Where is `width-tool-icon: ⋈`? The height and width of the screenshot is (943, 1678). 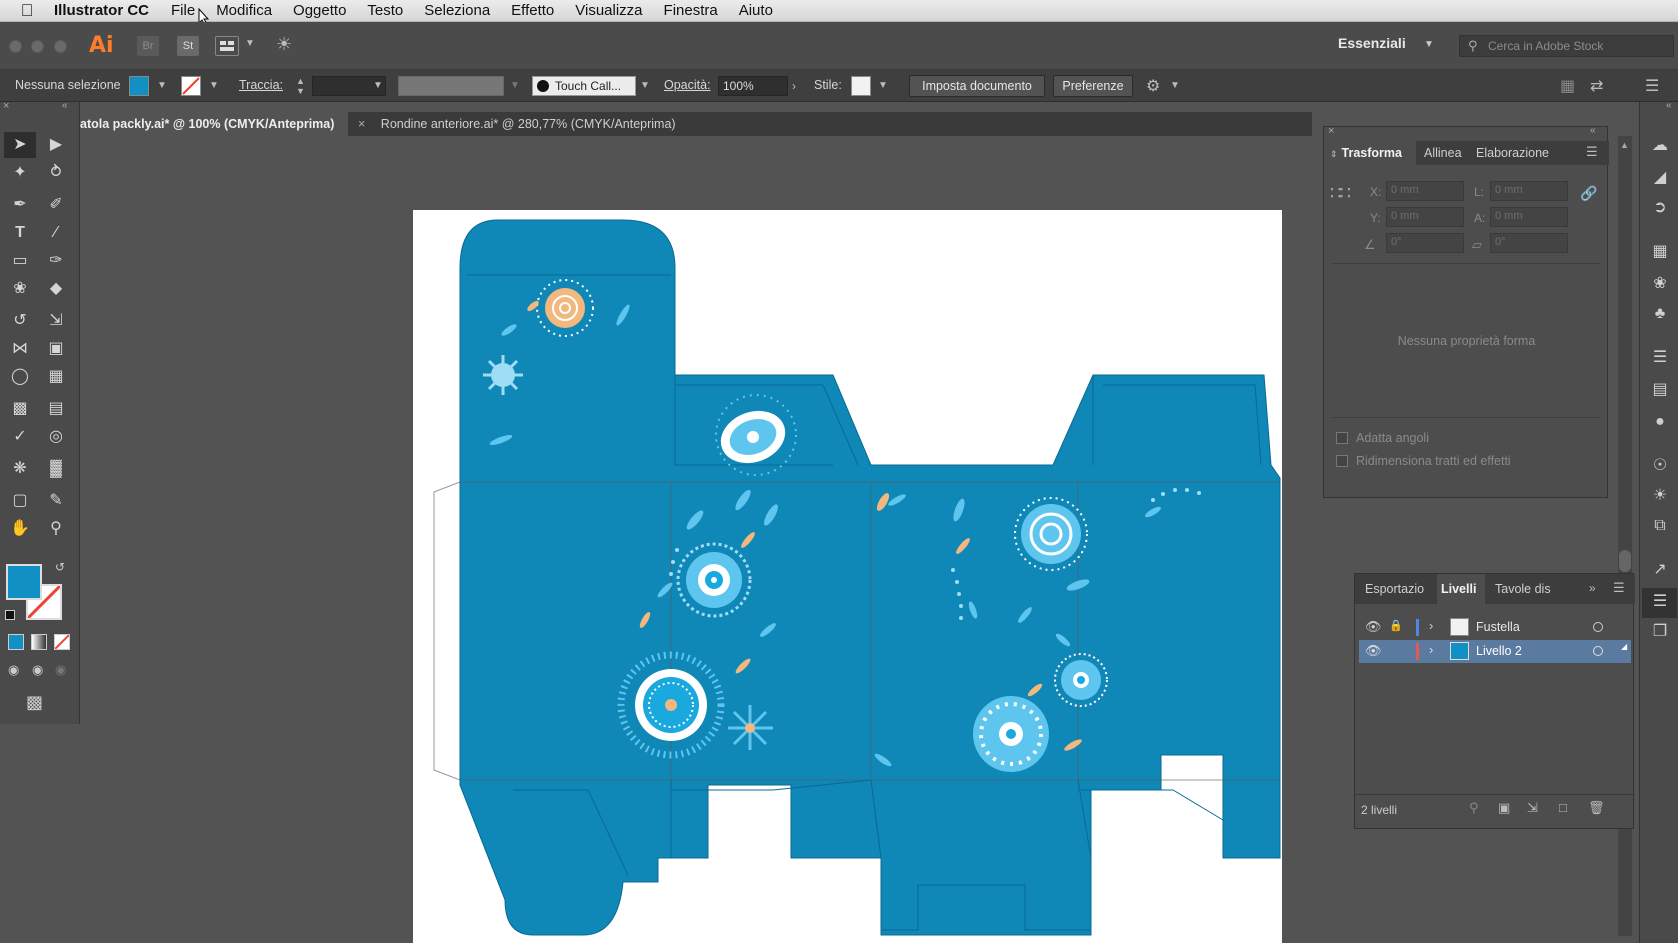 width-tool-icon: ⋈ is located at coordinates (20, 349).